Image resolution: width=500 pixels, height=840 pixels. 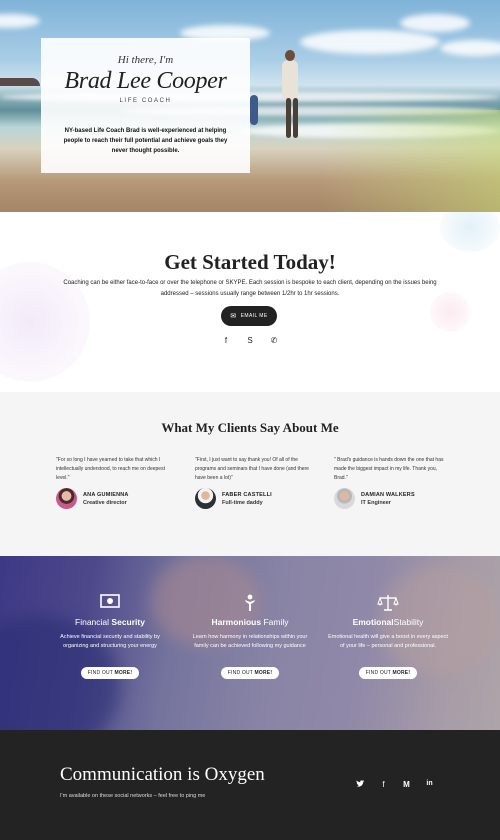 I want to click on testimonial-role: Full-time daddy, so click(x=242, y=503).